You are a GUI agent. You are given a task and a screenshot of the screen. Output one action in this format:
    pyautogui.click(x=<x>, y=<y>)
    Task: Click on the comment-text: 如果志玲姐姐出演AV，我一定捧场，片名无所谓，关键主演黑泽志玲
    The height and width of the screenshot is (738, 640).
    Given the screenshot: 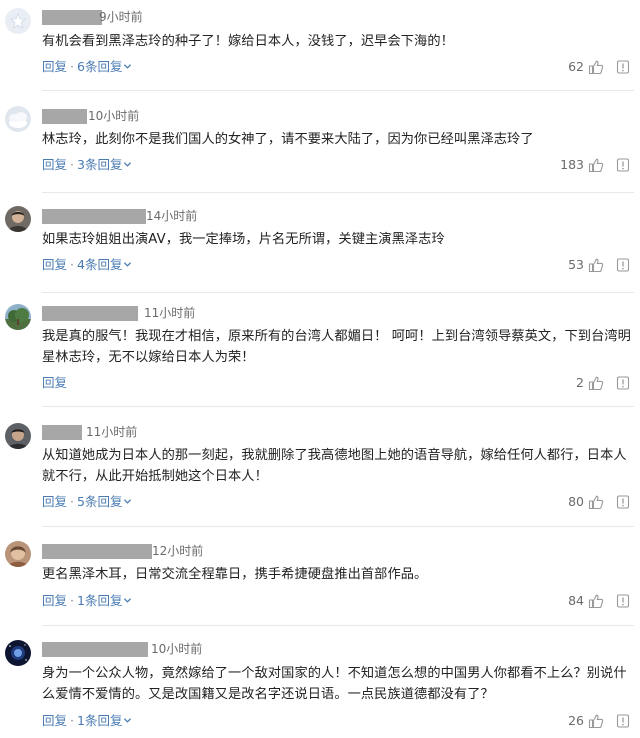 What is the action you would take?
    pyautogui.click(x=243, y=239)
    